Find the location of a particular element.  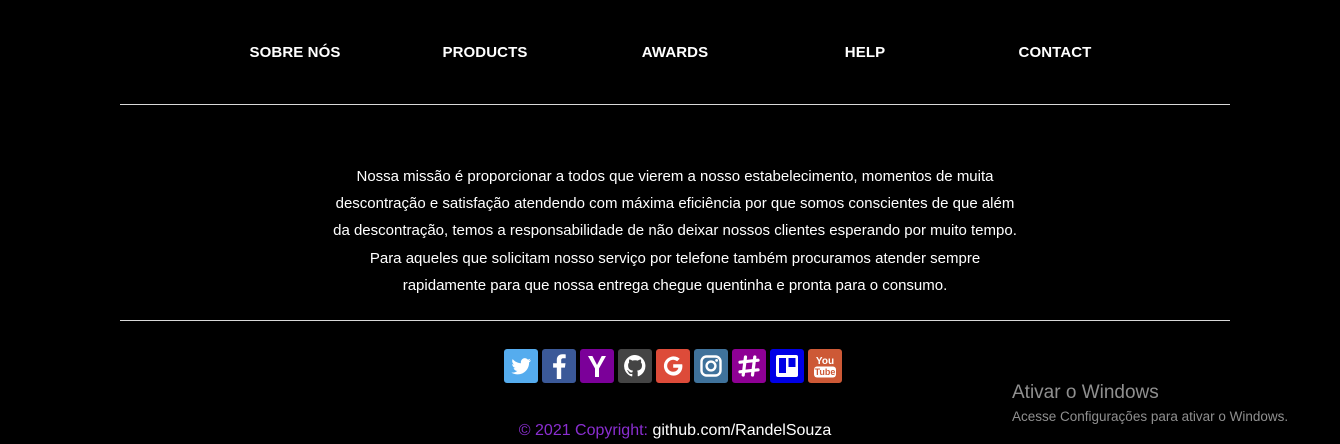

instagram-icon is located at coordinates (711, 366).